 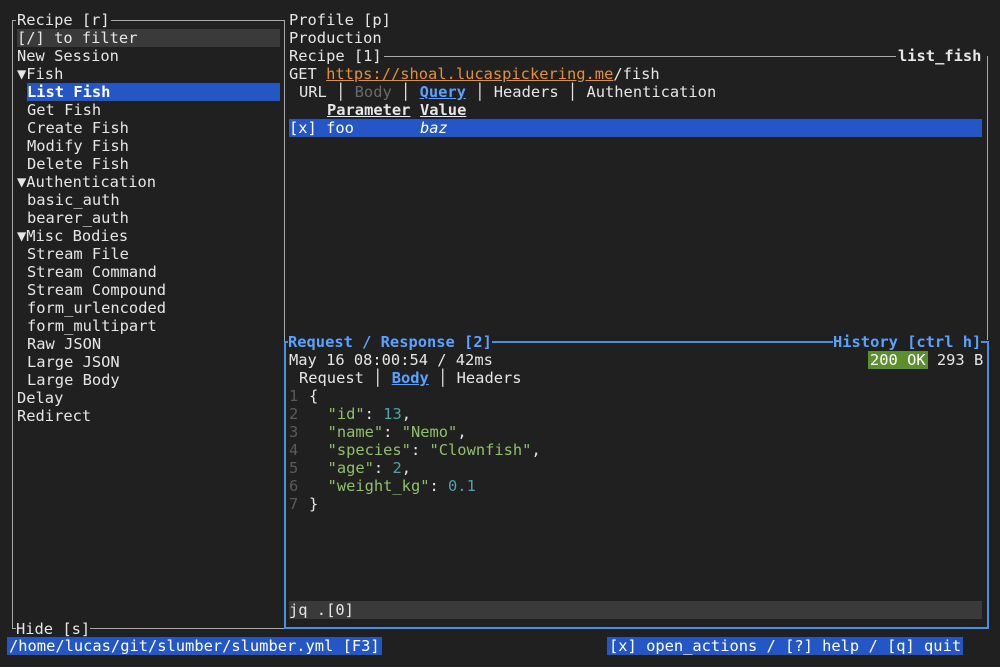 What do you see at coordinates (443, 110) in the screenshot?
I see `query-header-value: Value` at bounding box center [443, 110].